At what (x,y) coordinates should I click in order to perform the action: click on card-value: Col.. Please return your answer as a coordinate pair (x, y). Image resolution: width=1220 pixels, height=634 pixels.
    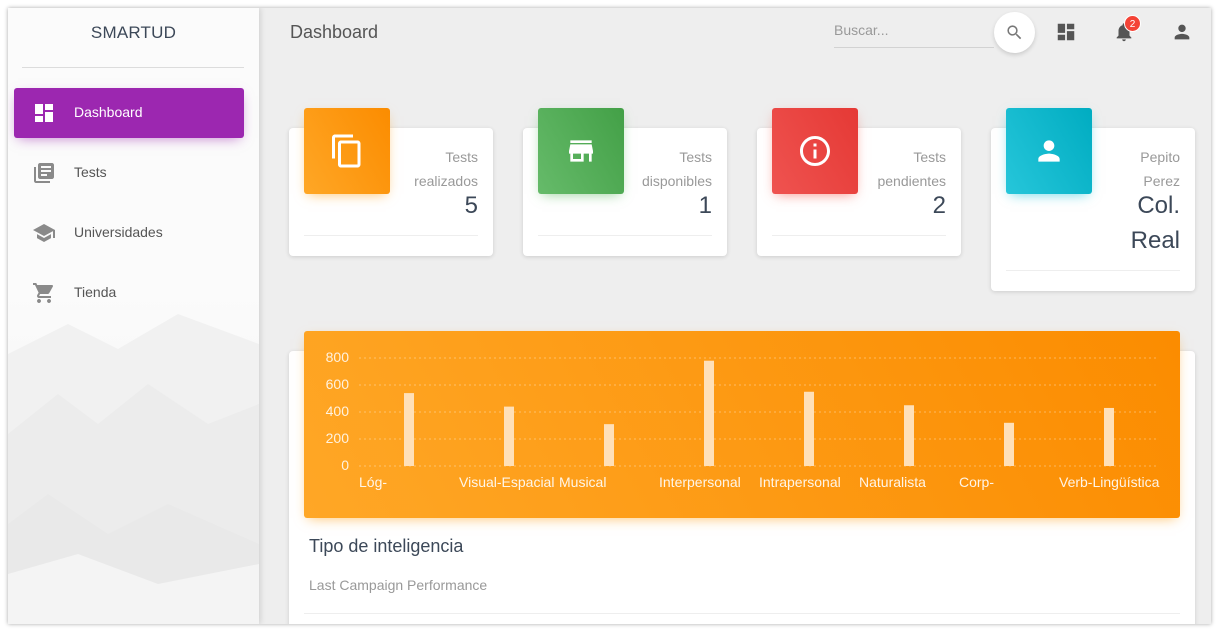
    Looking at the image, I should click on (1158, 205).